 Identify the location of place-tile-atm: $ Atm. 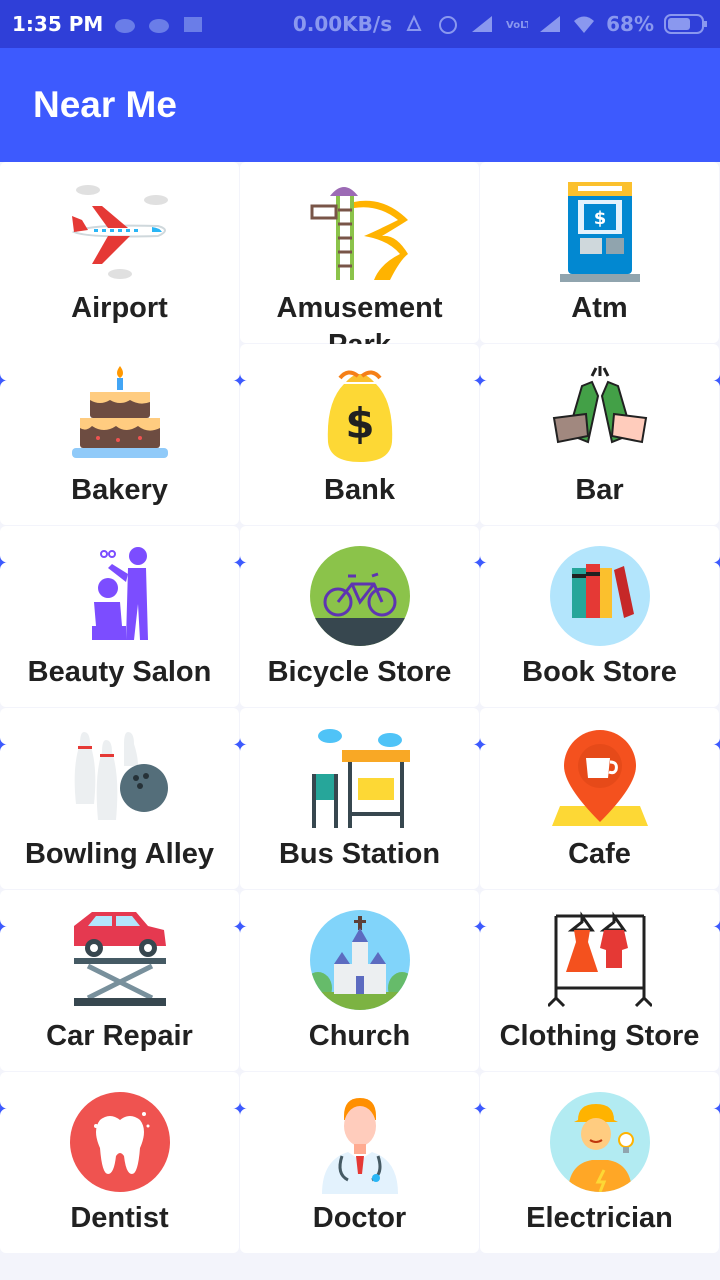
(599, 252).